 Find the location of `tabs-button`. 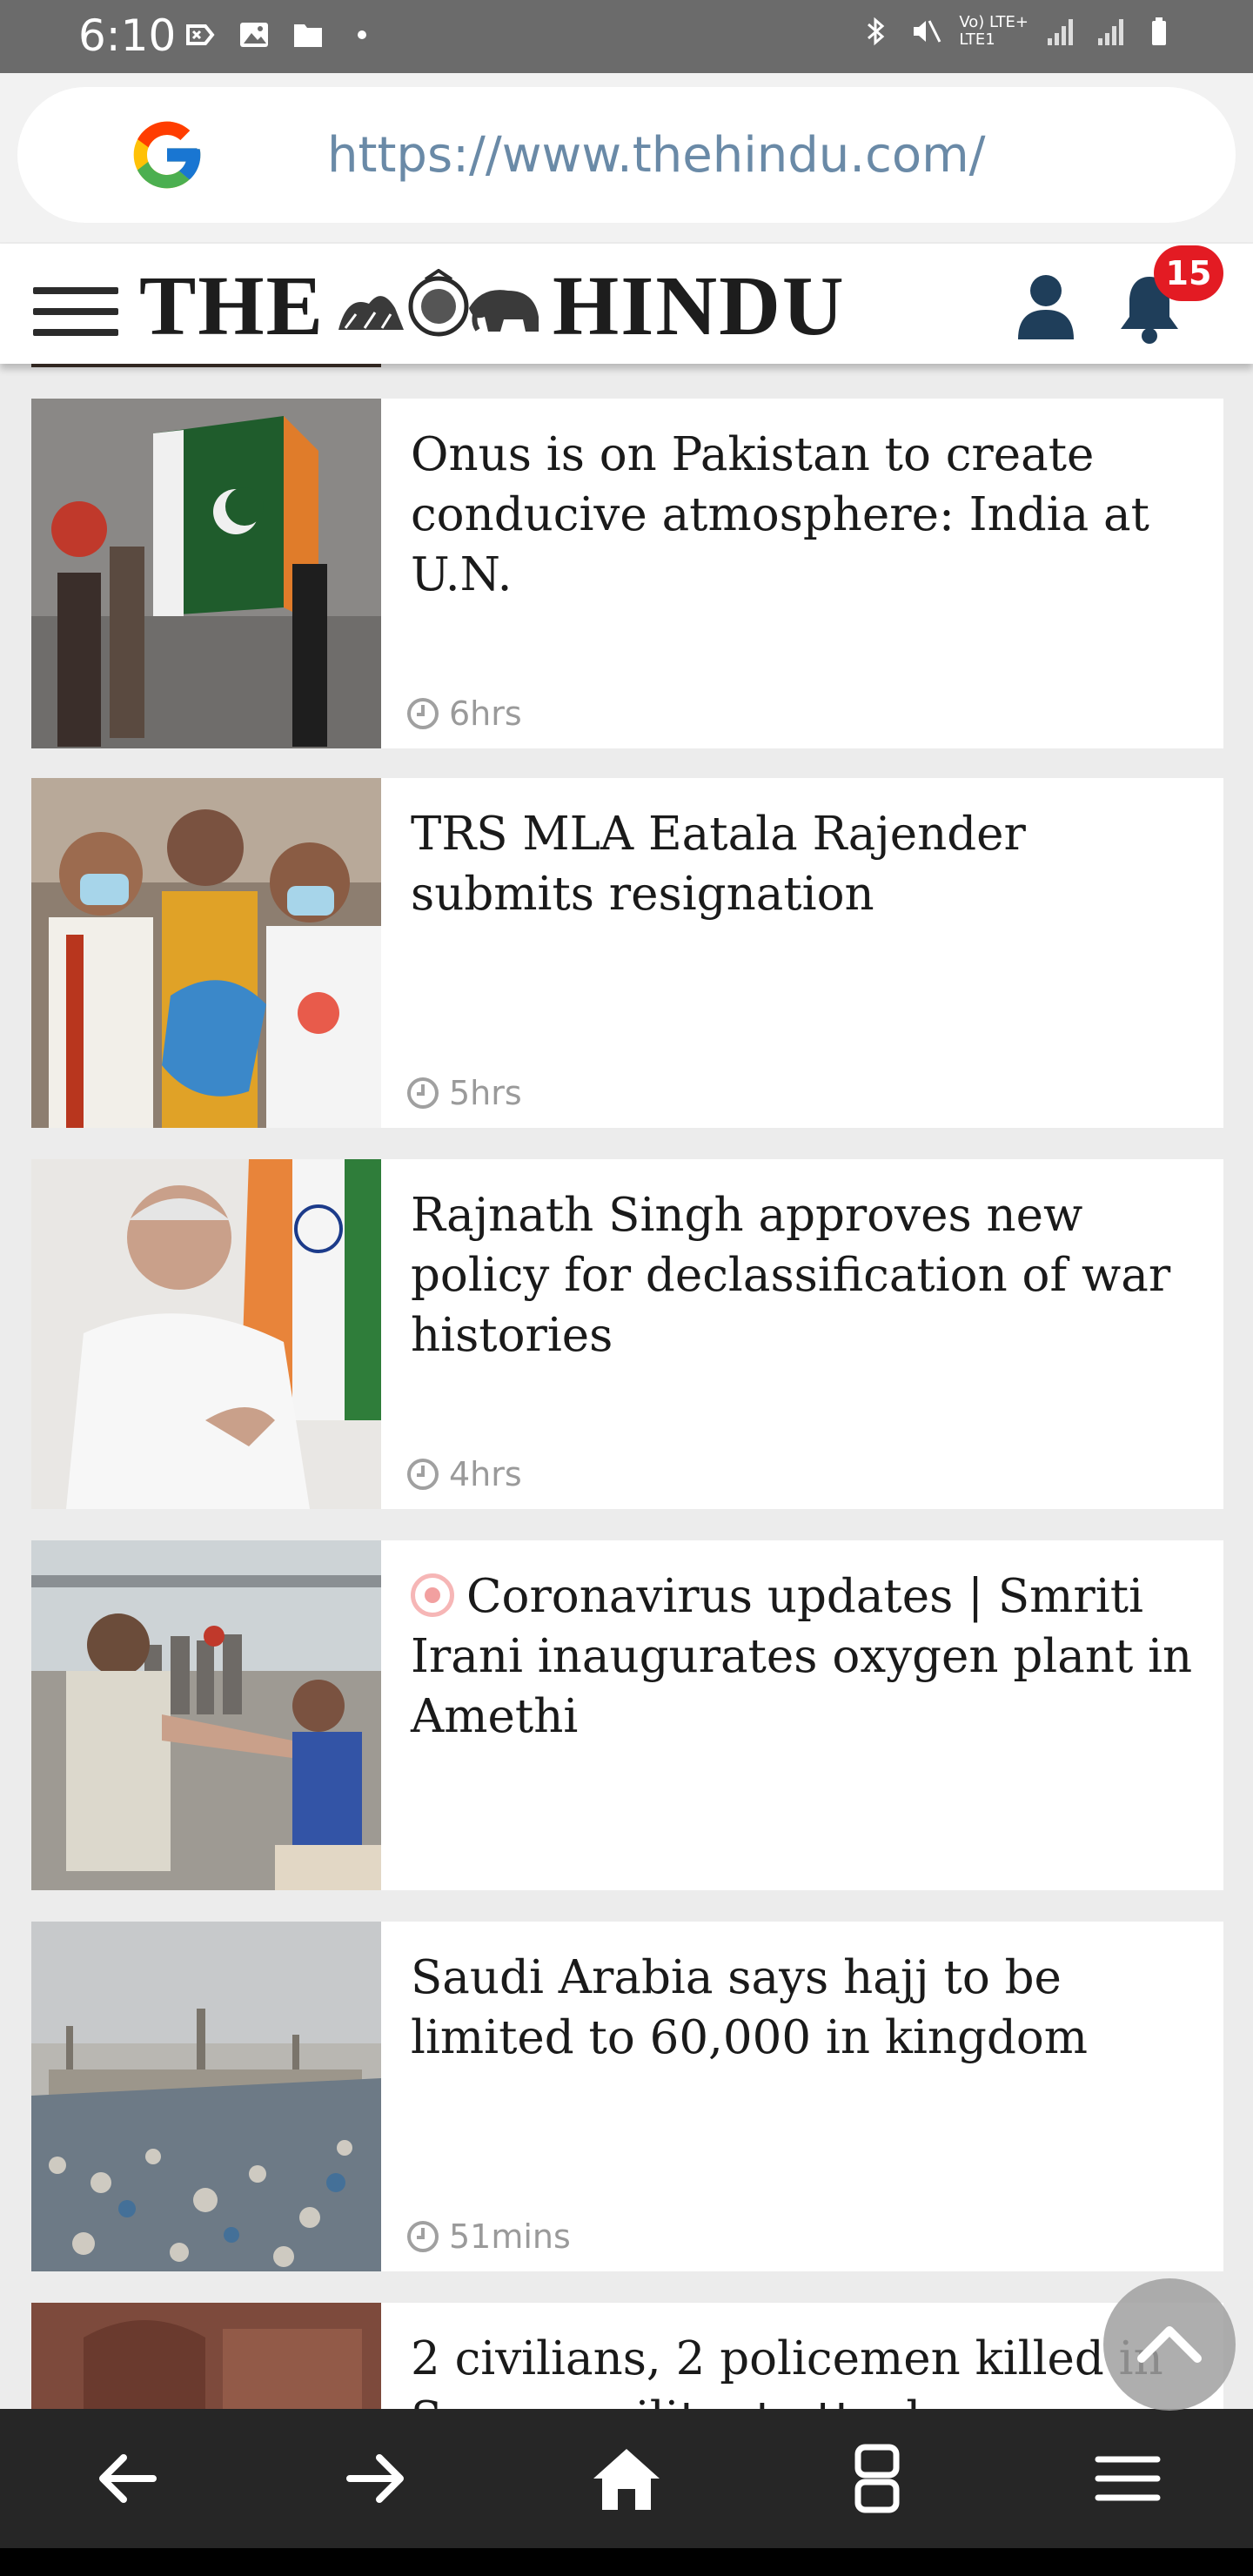

tabs-button is located at coordinates (877, 2479).